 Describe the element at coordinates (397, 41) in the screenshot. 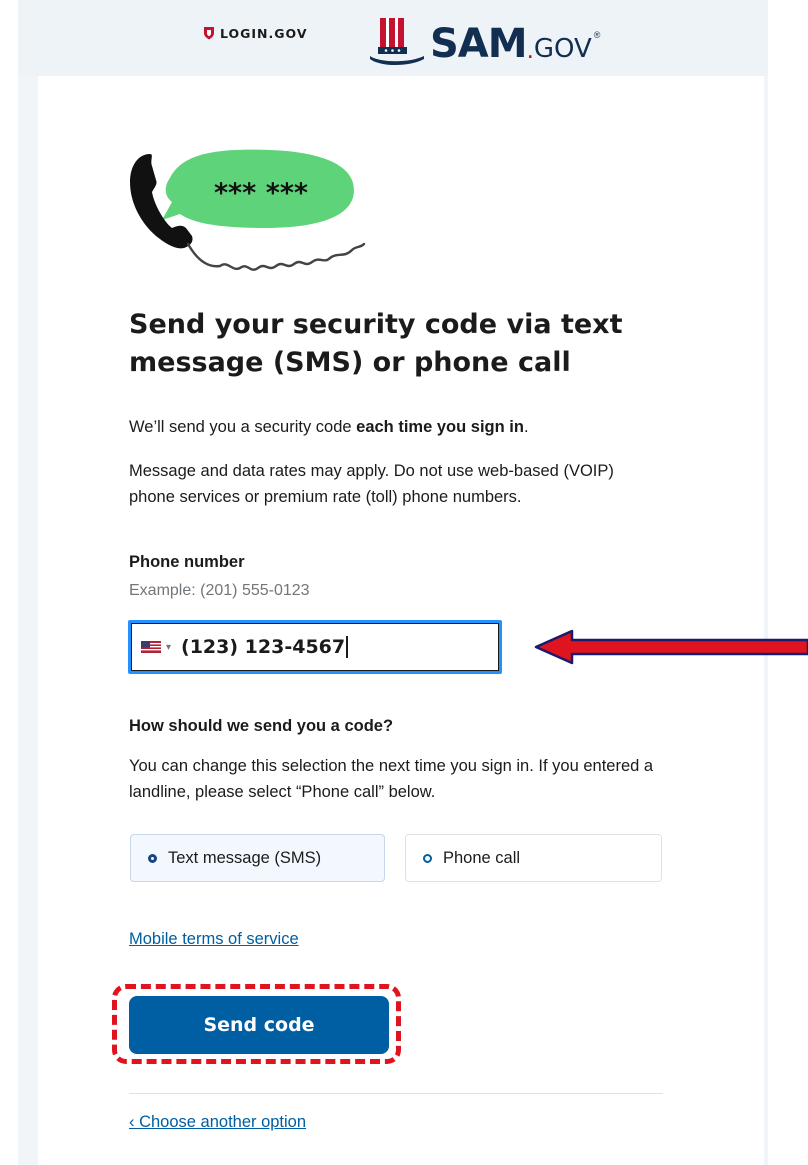

I see `uncle-sam-hat-icon` at that location.